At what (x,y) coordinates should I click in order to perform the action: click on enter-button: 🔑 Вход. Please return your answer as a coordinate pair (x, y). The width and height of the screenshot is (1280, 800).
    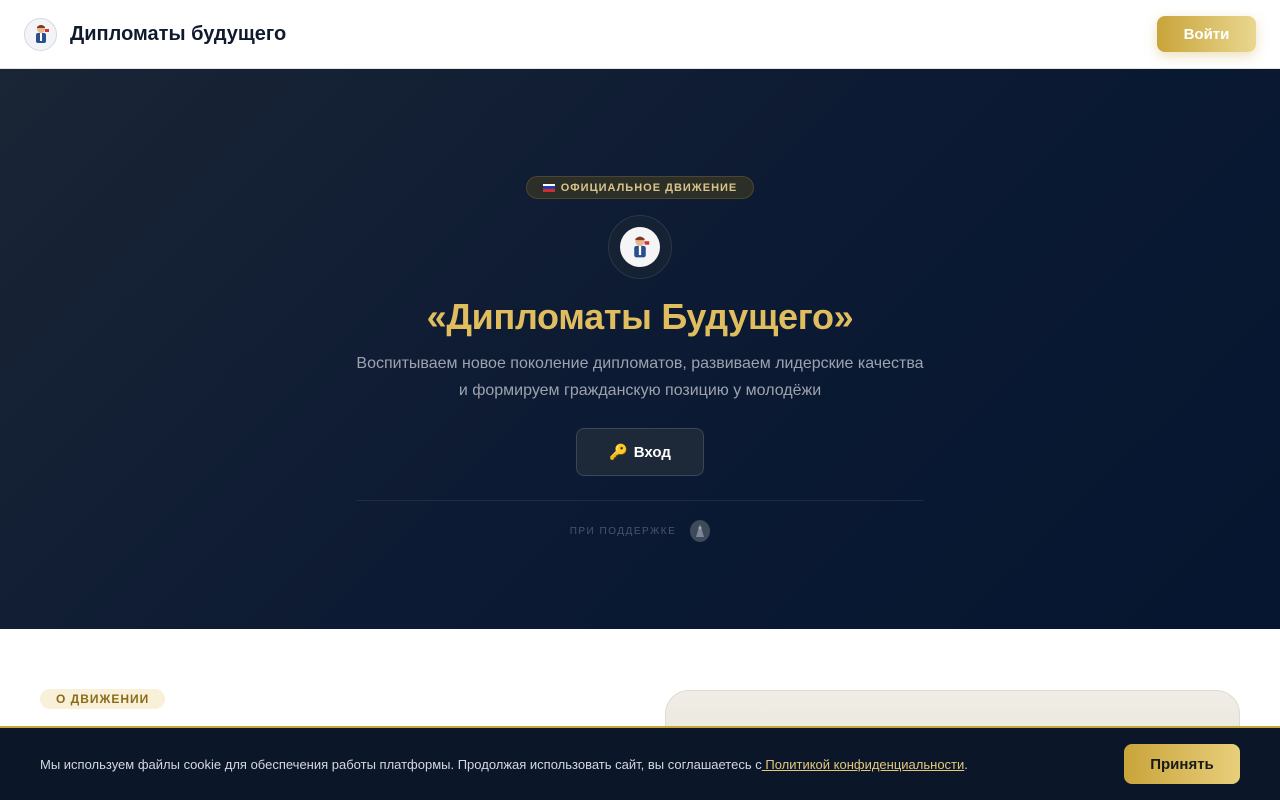
    Looking at the image, I should click on (640, 452).